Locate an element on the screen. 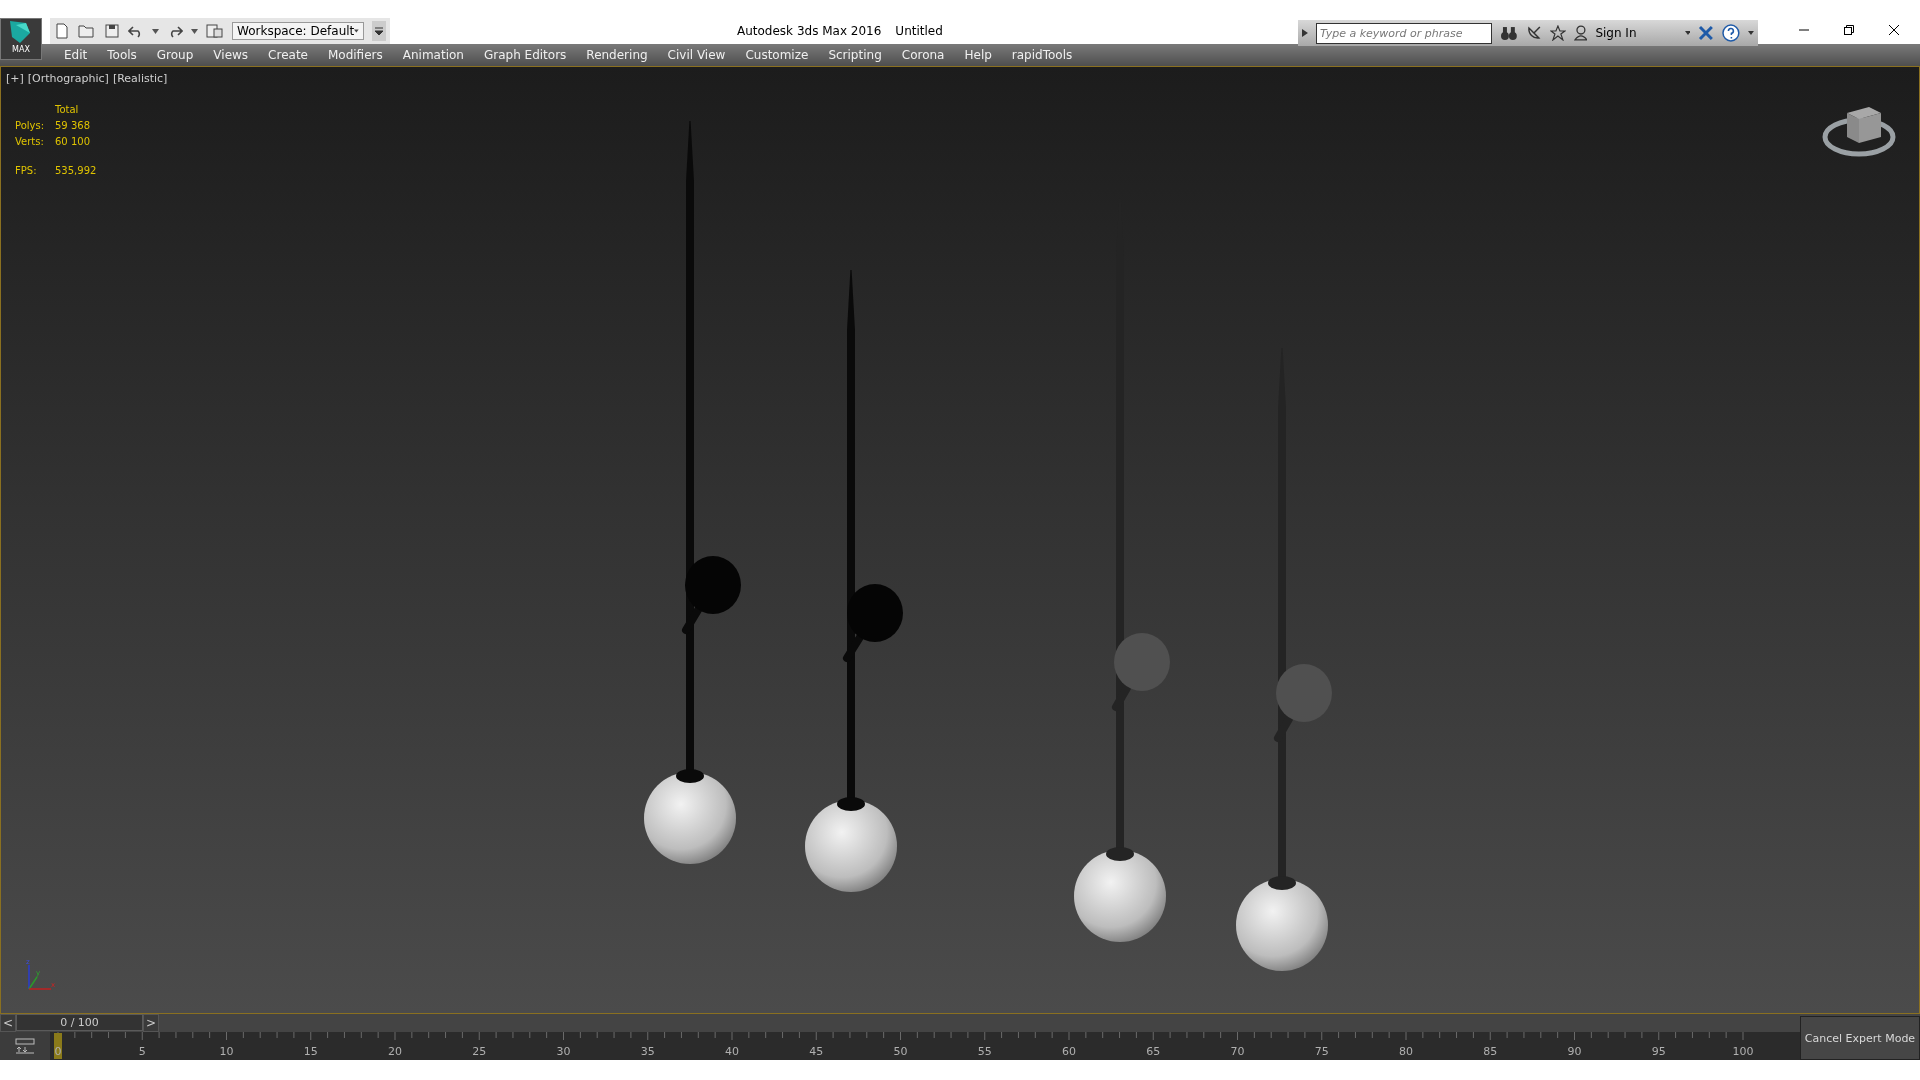  help-icon is located at coordinates (1731, 33).